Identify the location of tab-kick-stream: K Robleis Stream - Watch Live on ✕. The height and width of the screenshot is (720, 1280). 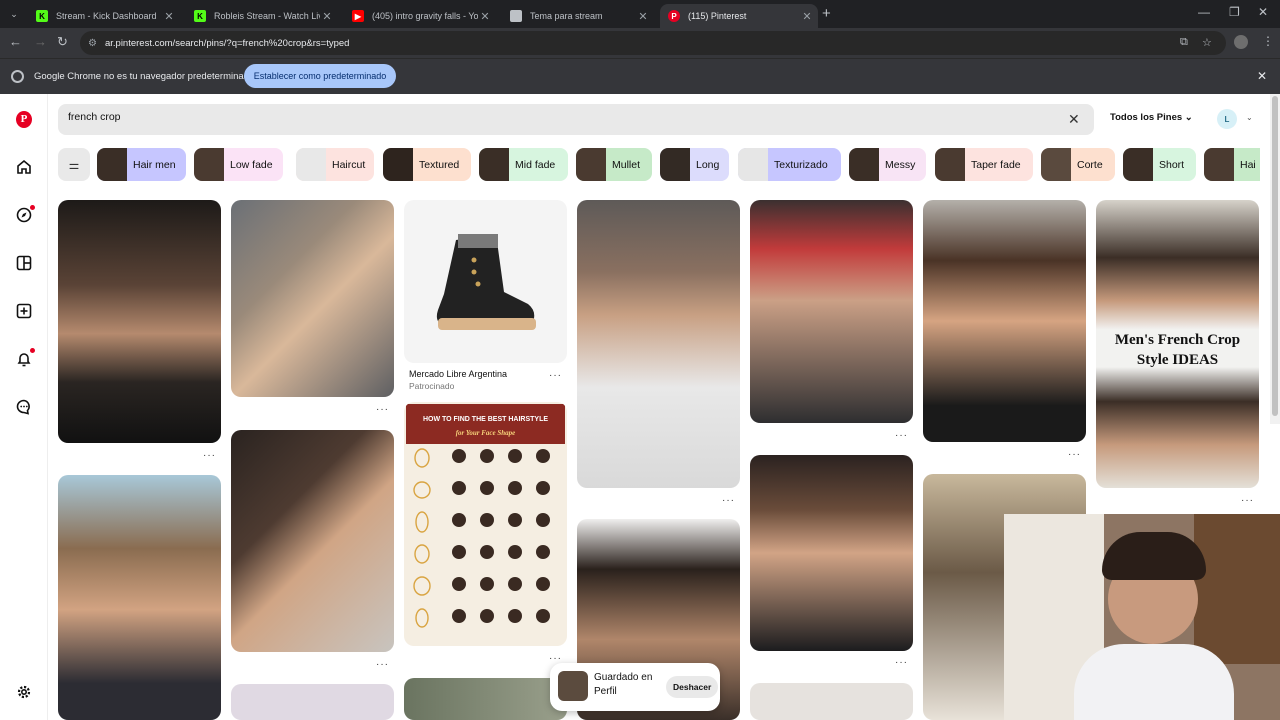
(262, 16).